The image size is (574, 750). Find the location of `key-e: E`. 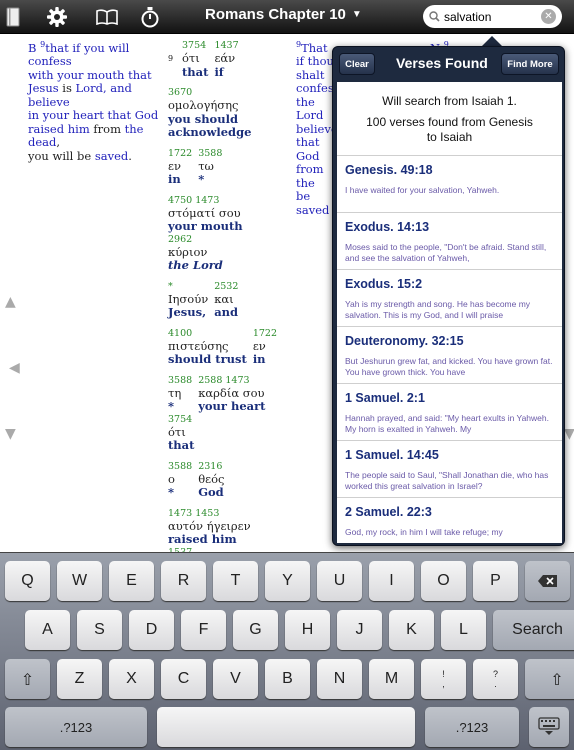

key-e: E is located at coordinates (131, 581).